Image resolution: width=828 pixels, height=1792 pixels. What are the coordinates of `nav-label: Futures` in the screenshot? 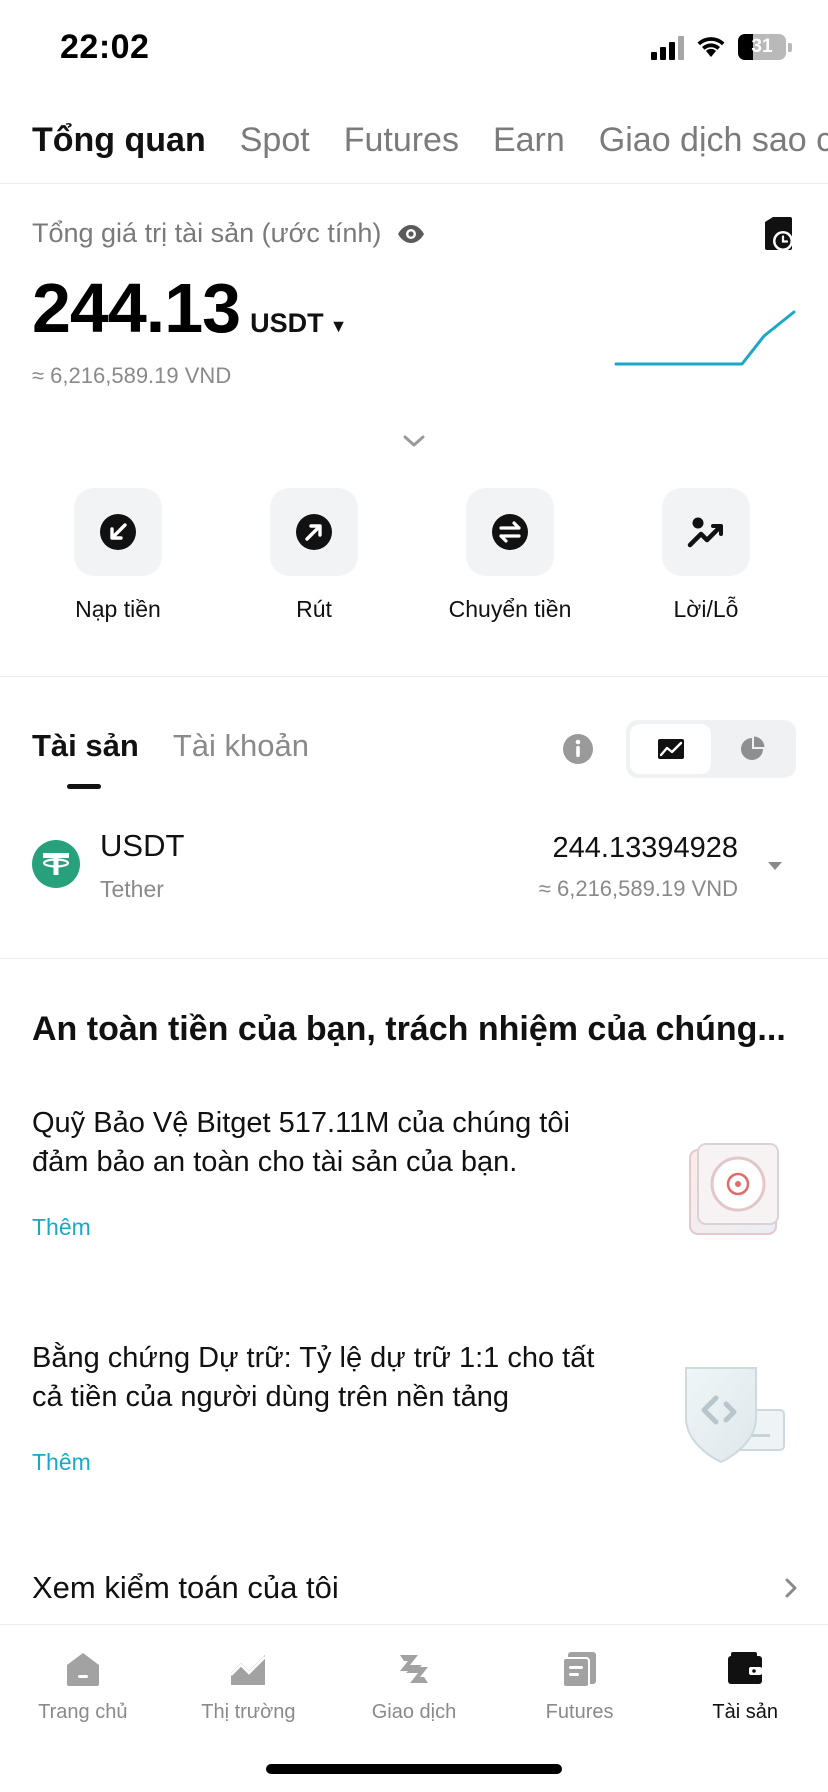 It's located at (579, 1712).